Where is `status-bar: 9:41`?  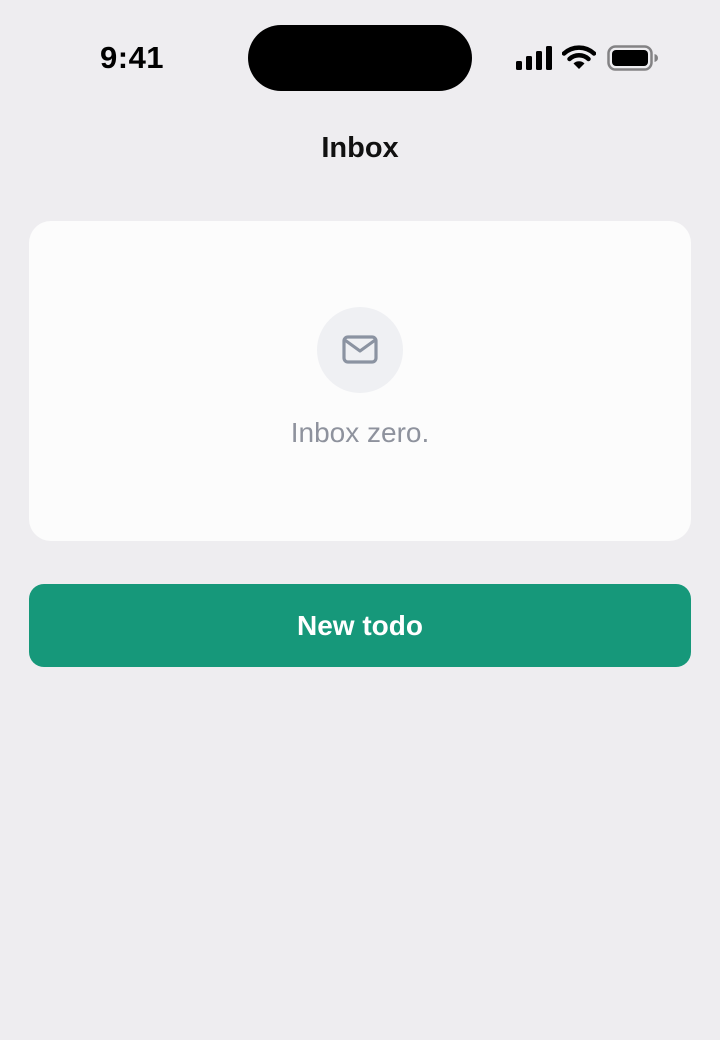 status-bar: 9:41 is located at coordinates (360, 58).